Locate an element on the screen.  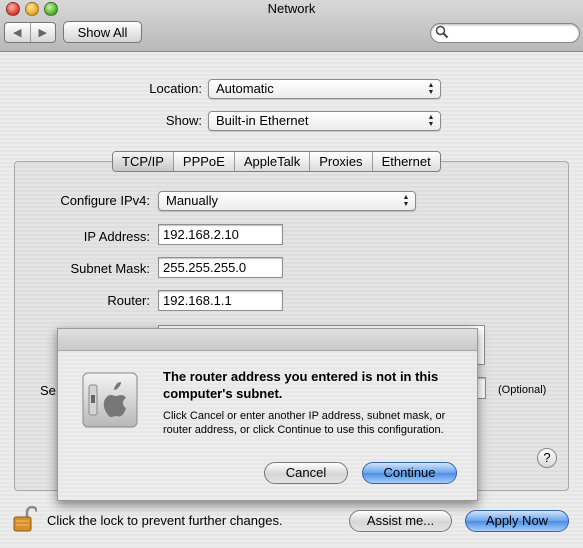
subnet-mask-field: 255.255.255.0 is located at coordinates (220, 267).